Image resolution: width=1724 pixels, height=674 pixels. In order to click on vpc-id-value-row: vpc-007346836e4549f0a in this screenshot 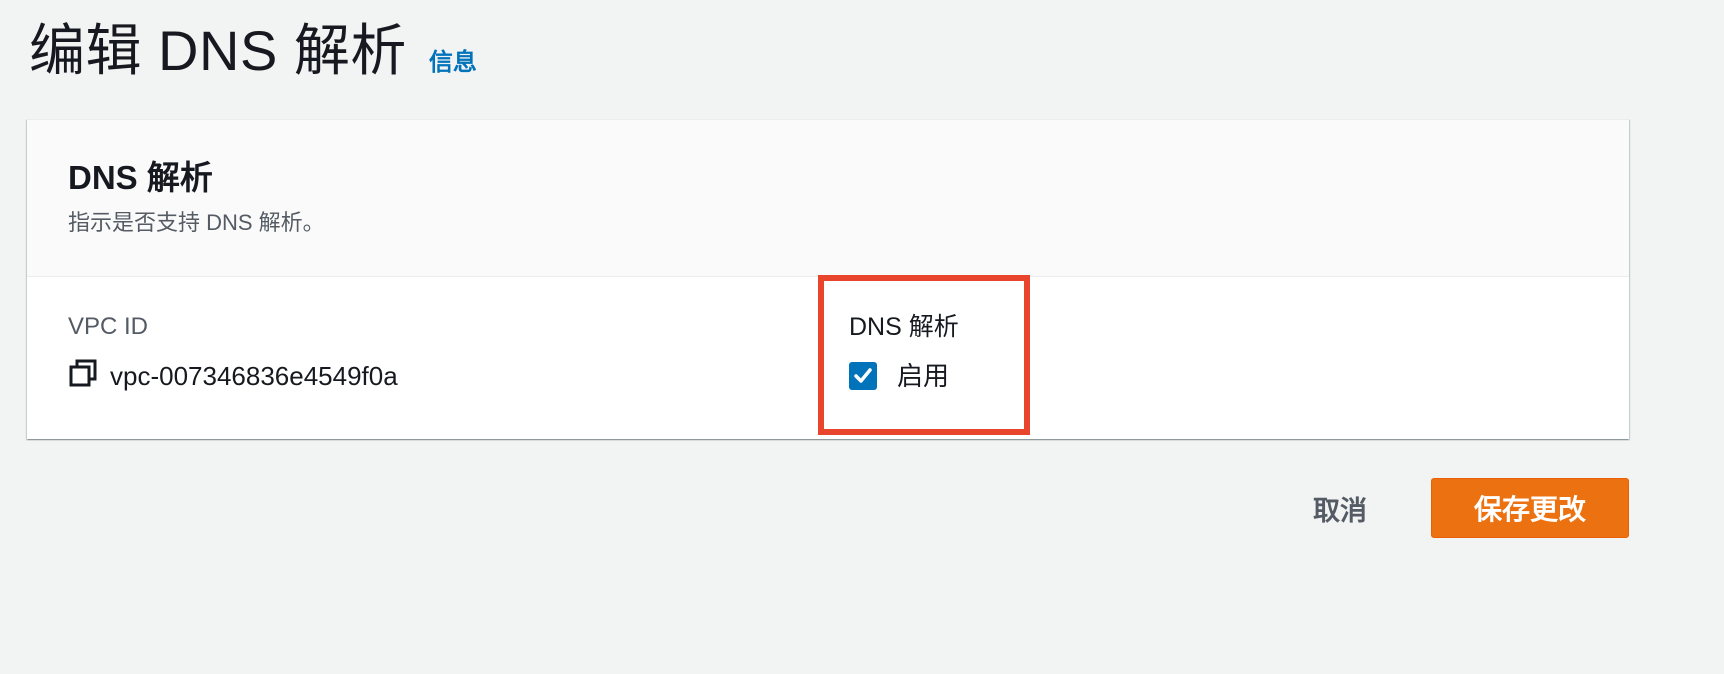, I will do `click(233, 375)`.